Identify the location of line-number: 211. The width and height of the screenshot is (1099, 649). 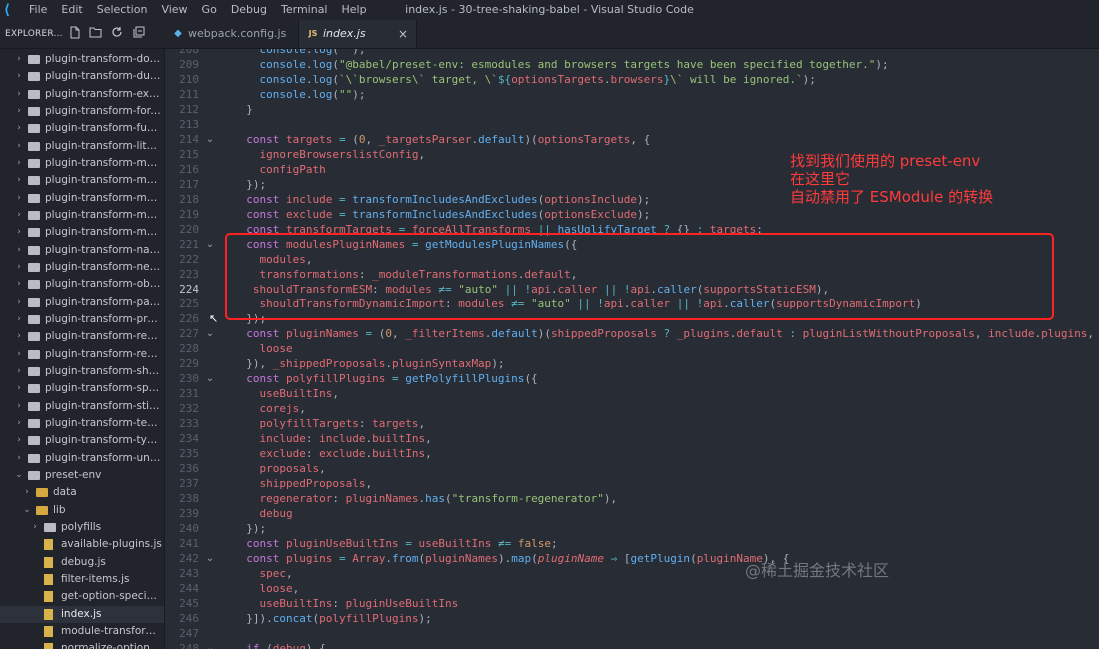
(189, 94).